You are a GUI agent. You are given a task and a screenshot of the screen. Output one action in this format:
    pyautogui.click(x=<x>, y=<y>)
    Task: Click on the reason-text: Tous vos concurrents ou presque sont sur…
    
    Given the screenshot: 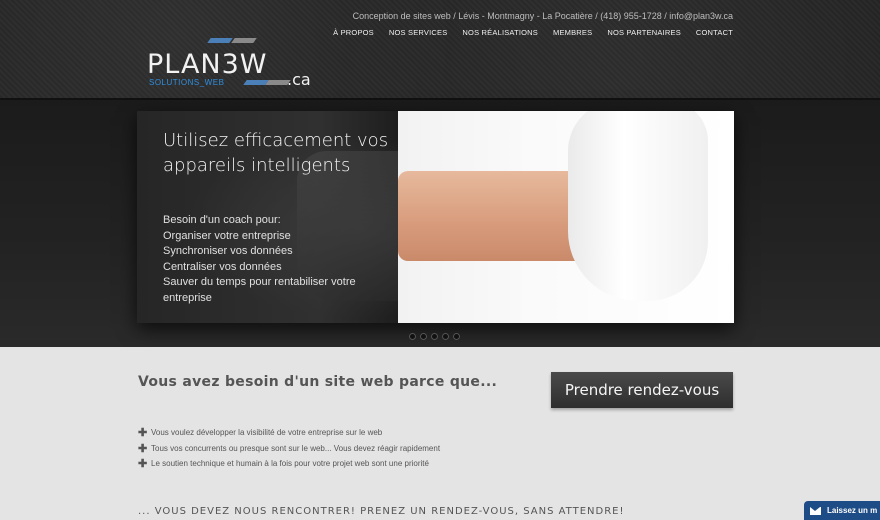 What is the action you would take?
    pyautogui.click(x=296, y=448)
    